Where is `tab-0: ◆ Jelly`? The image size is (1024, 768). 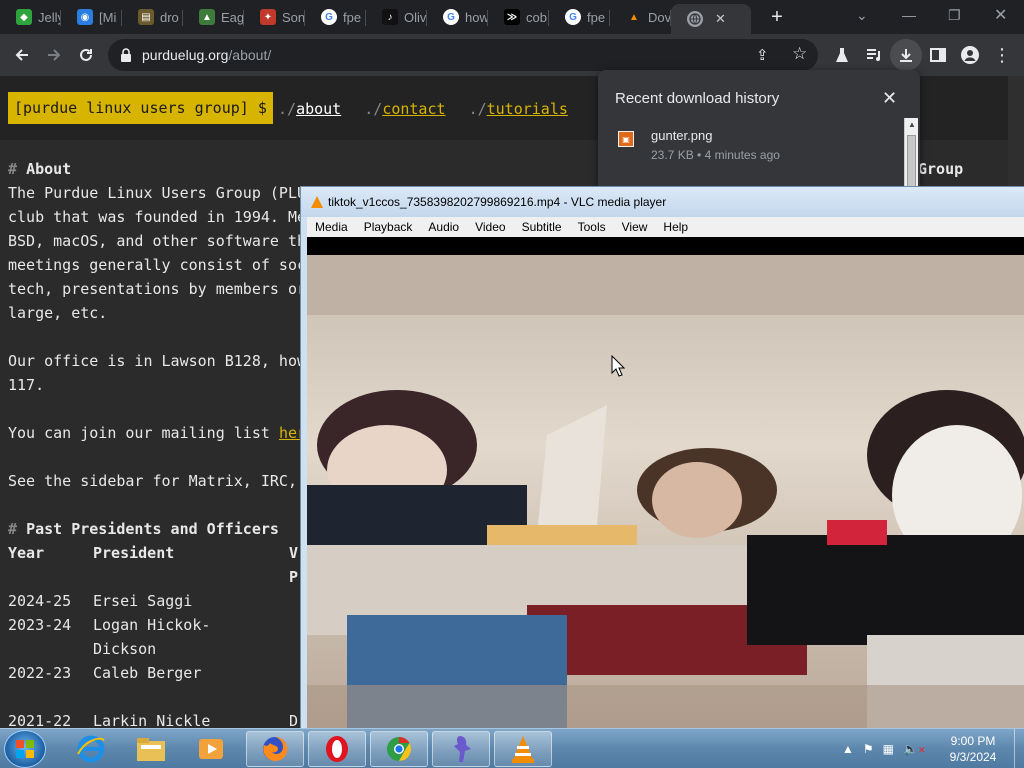
tab-0: ◆ Jelly is located at coordinates (30, 17).